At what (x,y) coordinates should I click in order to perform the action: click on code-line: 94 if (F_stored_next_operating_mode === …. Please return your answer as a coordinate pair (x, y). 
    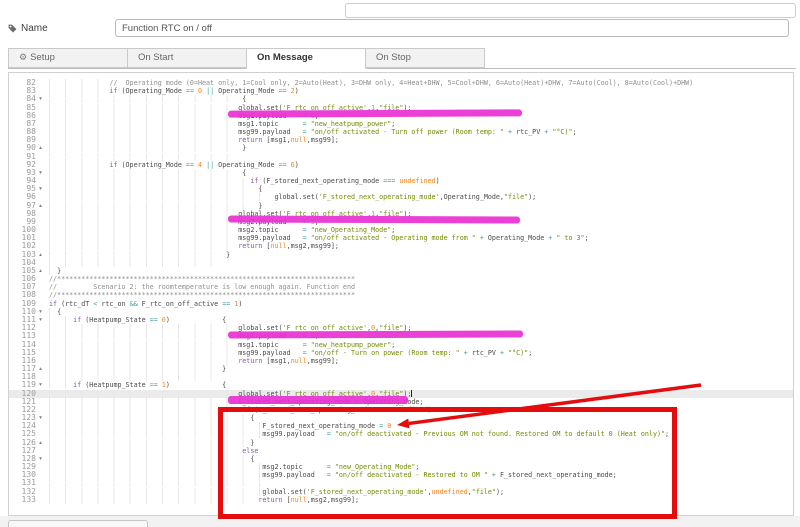
    Looking at the image, I should click on (401, 181).